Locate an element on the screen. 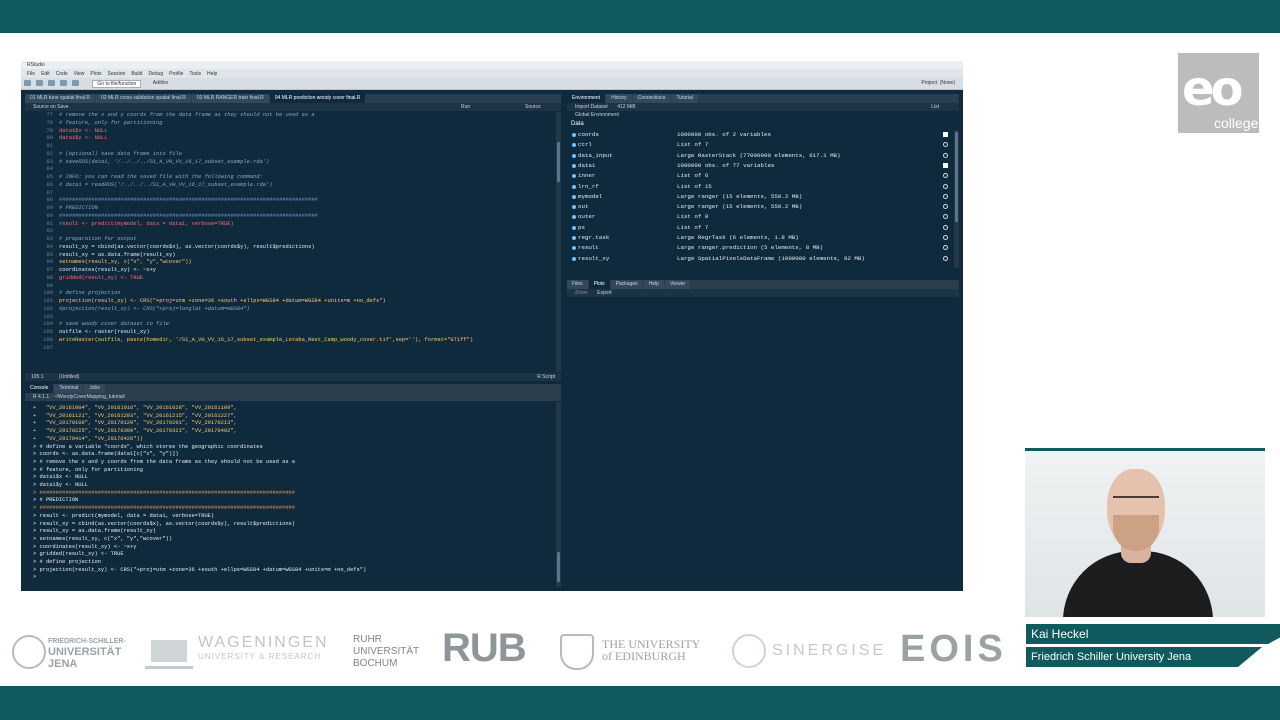  files-tab-4: Viewer is located at coordinates (677, 284).